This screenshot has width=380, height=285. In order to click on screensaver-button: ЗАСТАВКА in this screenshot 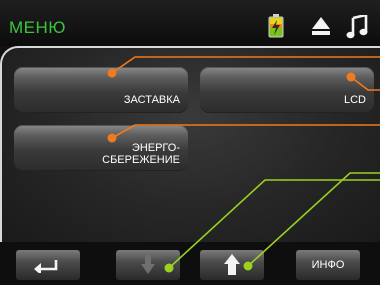, I will do `click(101, 90)`.